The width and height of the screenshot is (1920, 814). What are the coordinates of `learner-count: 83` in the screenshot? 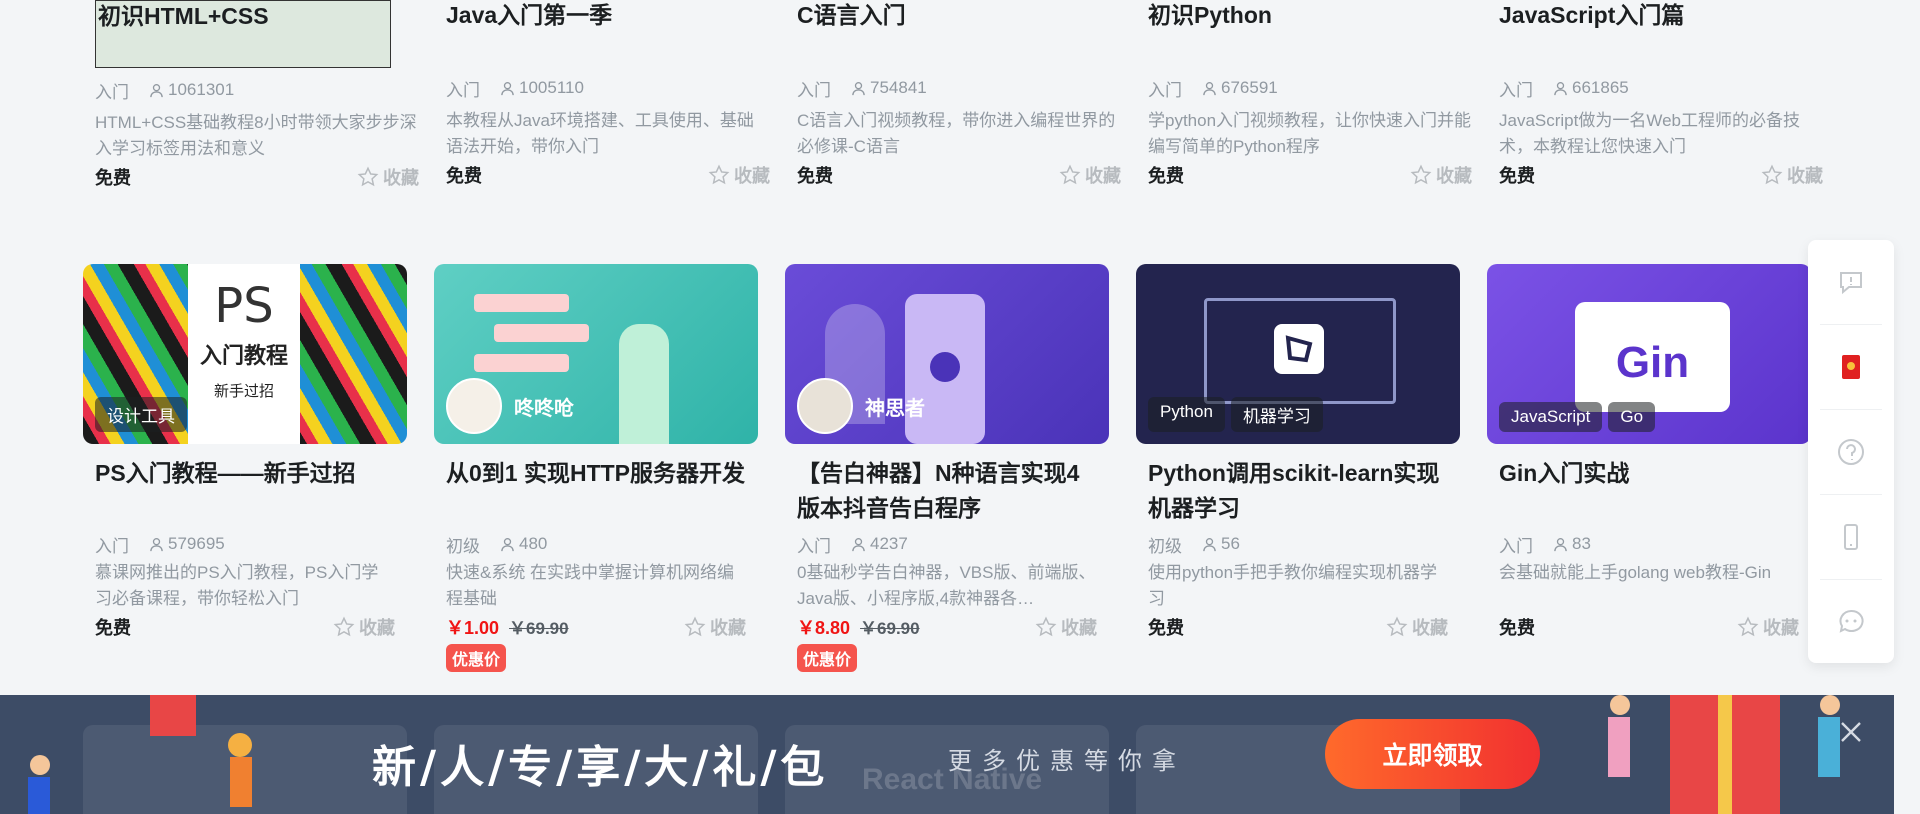 It's located at (1572, 544).